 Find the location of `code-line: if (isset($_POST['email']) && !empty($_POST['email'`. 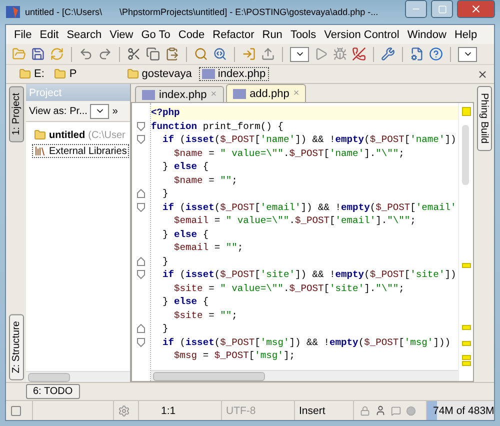

code-line: if (isset($_POST['email']) && !empty($_POST['email' is located at coordinates (310, 207).